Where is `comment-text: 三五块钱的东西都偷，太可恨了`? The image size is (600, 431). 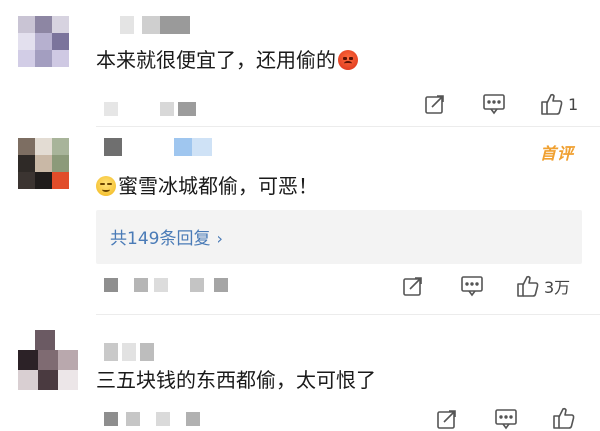 comment-text: 三五块钱的东西都偷，太可恨了 is located at coordinates (236, 380).